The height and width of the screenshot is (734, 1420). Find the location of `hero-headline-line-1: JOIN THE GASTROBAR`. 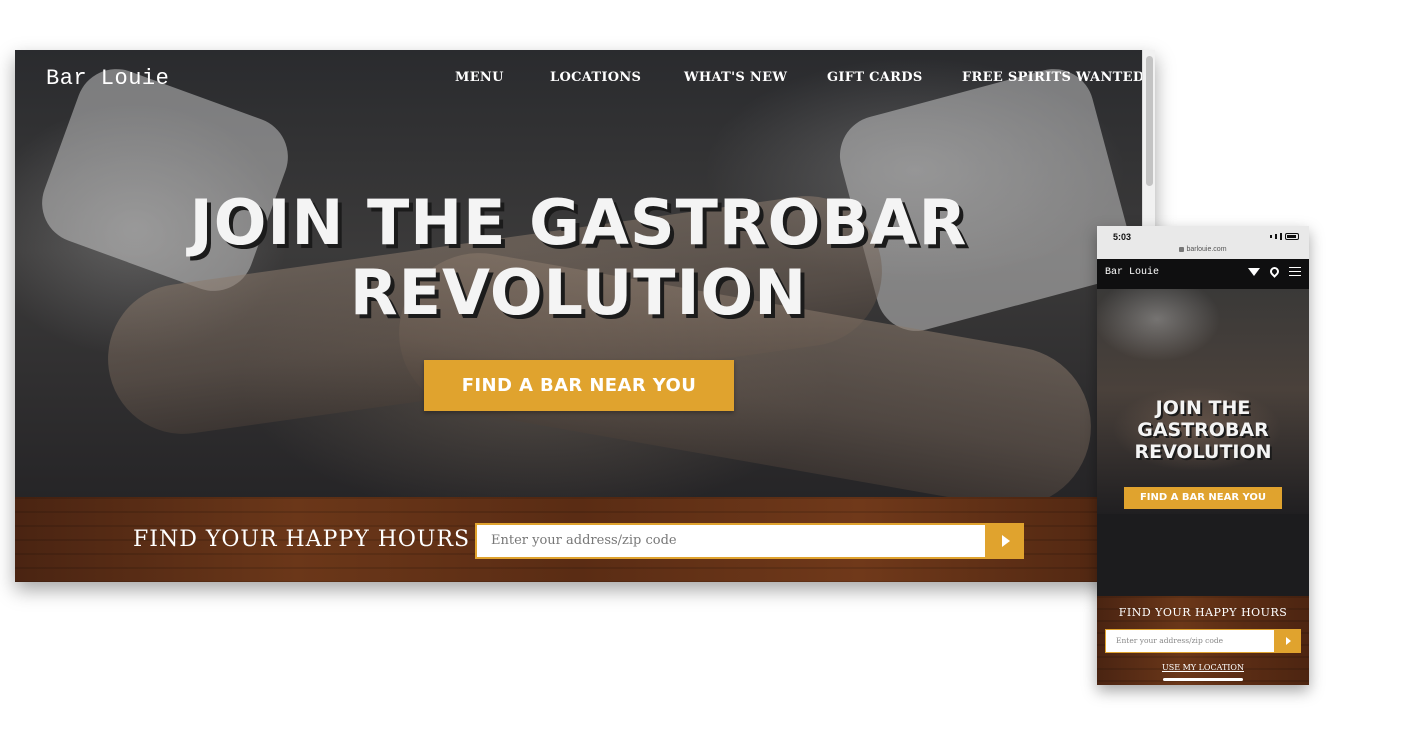

hero-headline-line-1: JOIN THE GASTROBAR is located at coordinates (578, 222).